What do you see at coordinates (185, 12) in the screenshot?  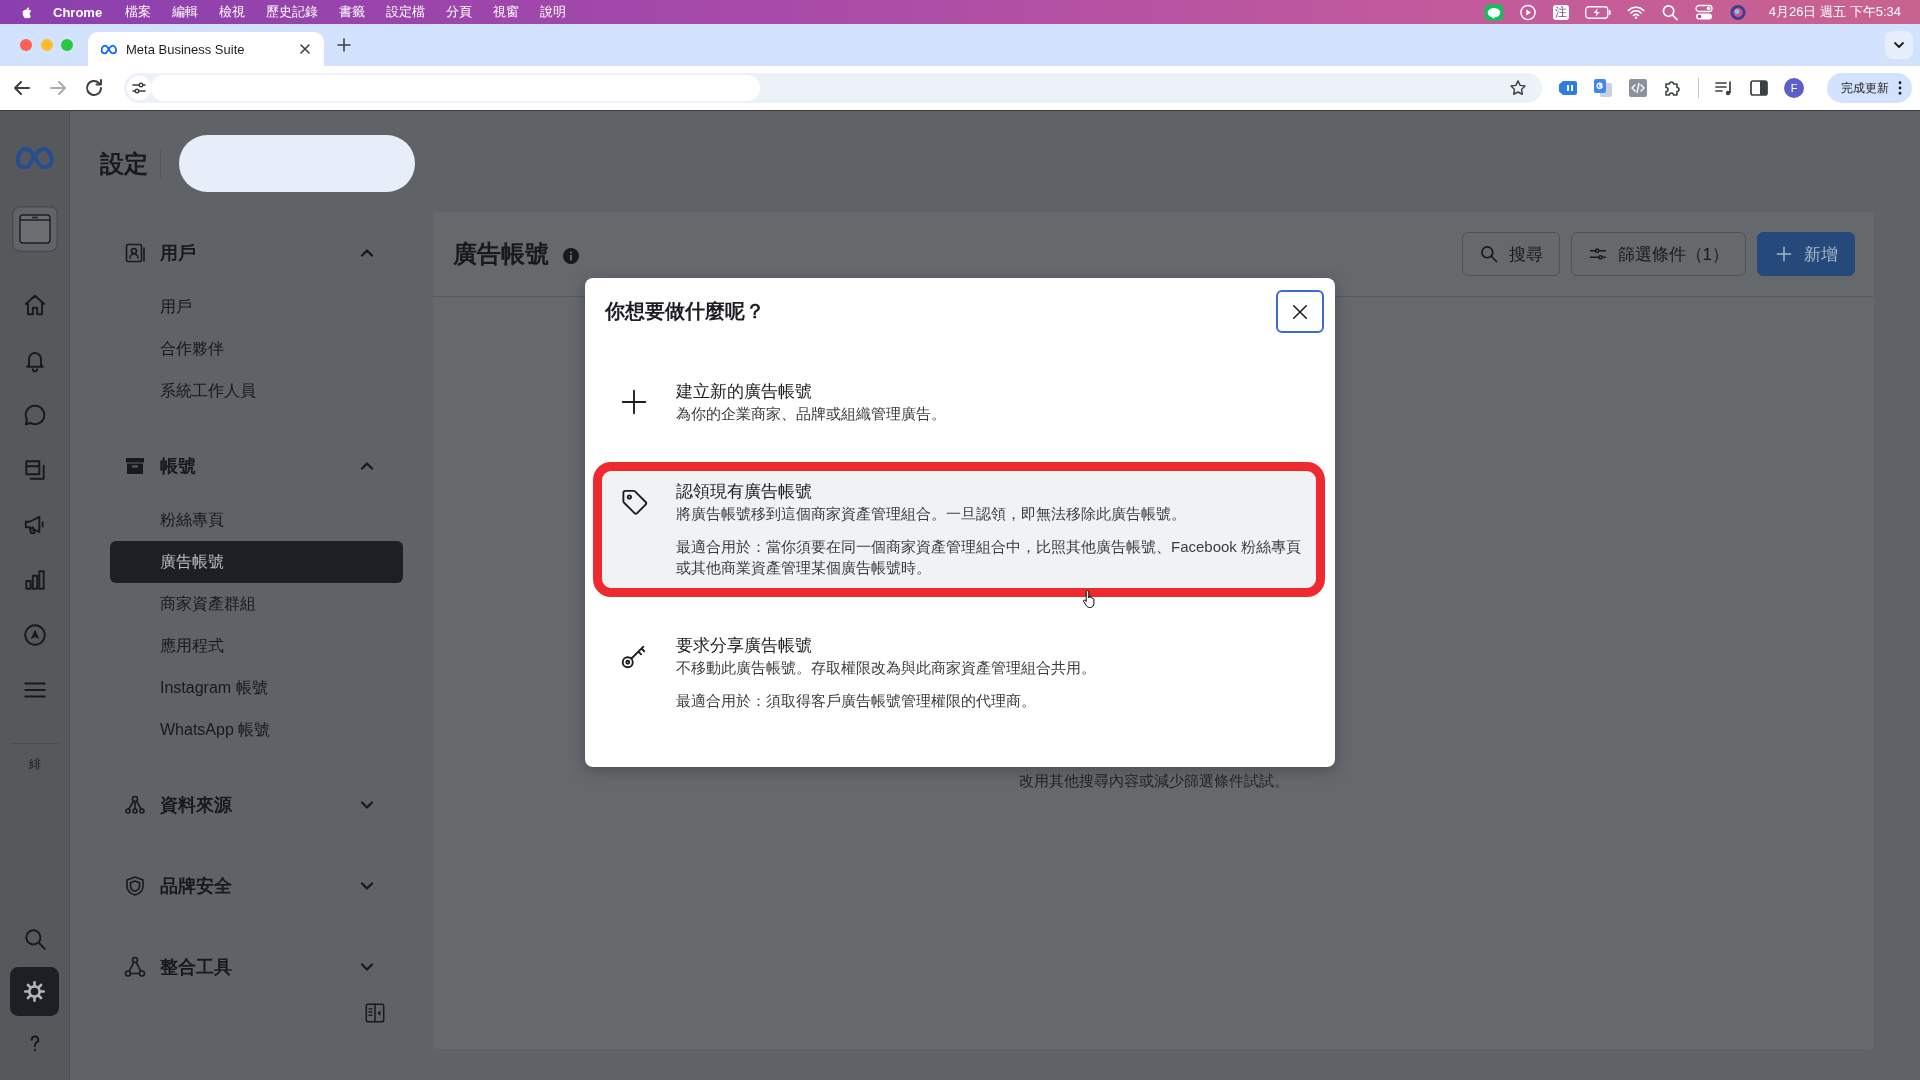 I see `menu-item: 編輯` at bounding box center [185, 12].